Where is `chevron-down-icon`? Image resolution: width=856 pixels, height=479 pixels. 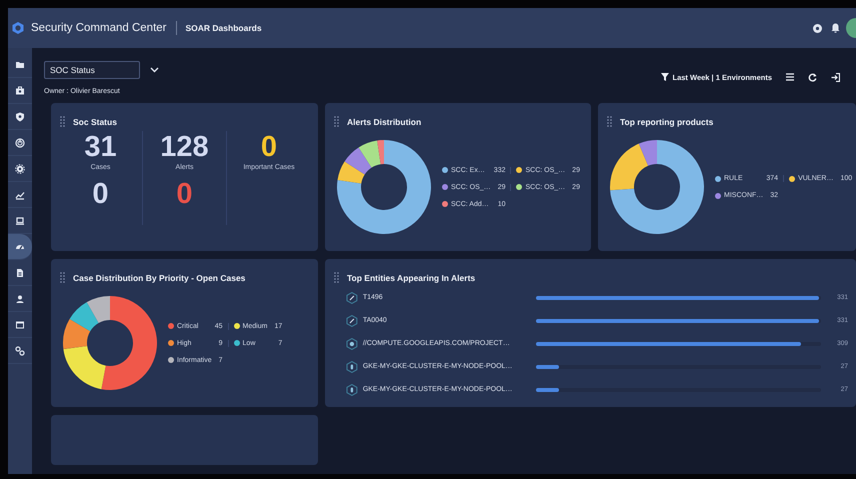
chevron-down-icon is located at coordinates (154, 70).